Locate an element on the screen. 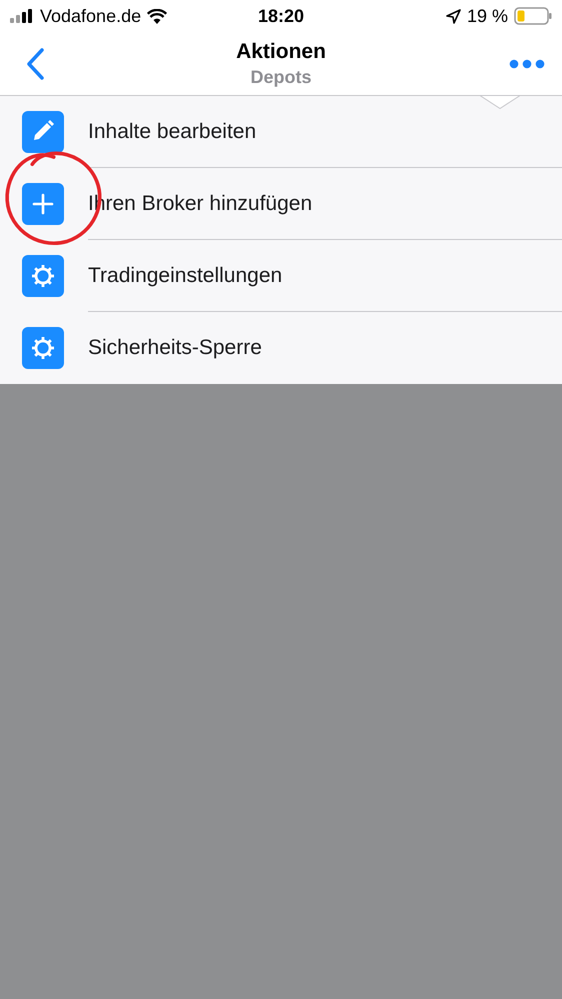  menu-item: Tradingeinstellungen is located at coordinates (281, 276).